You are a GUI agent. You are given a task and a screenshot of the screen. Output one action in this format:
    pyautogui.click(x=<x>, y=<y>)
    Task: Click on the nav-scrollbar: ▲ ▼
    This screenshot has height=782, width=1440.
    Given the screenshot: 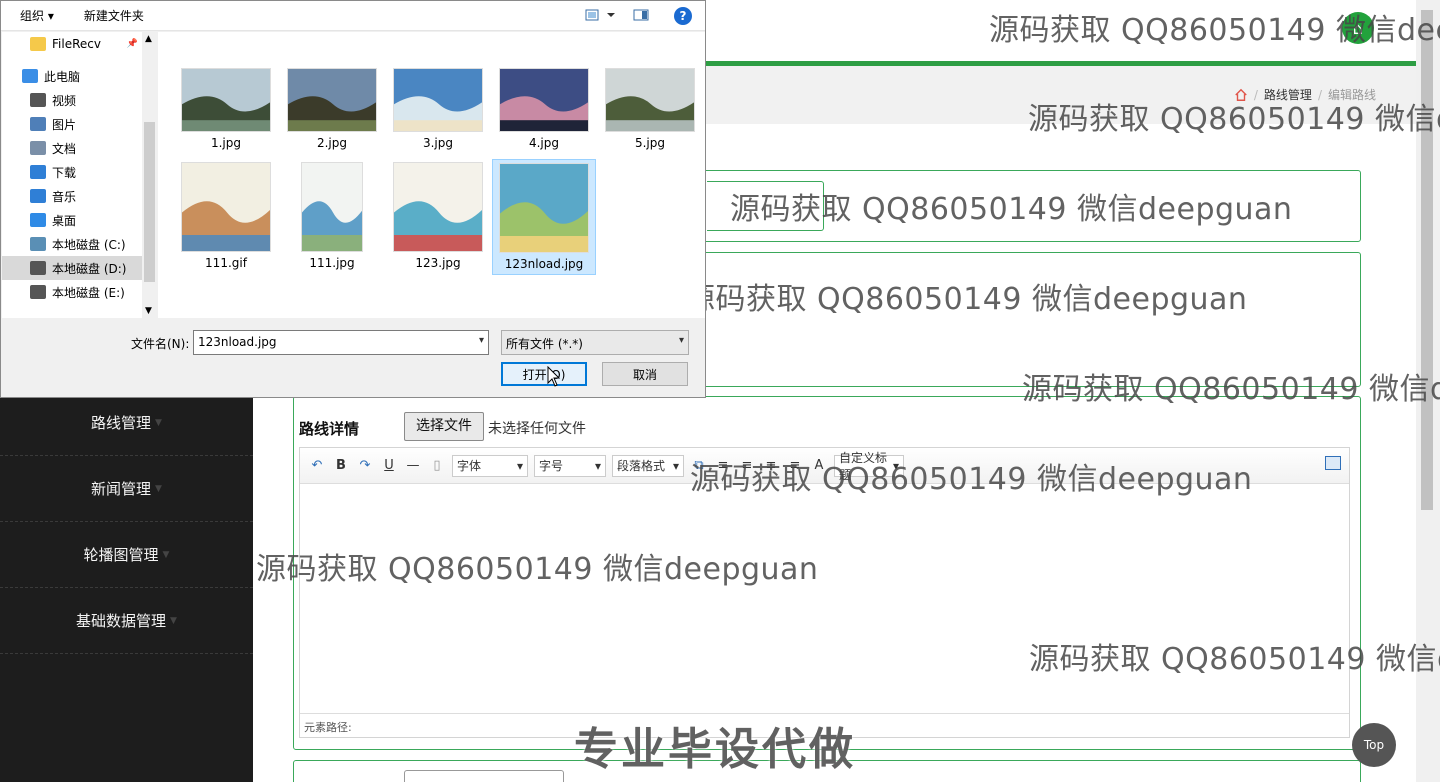 What is the action you would take?
    pyautogui.click(x=149, y=175)
    